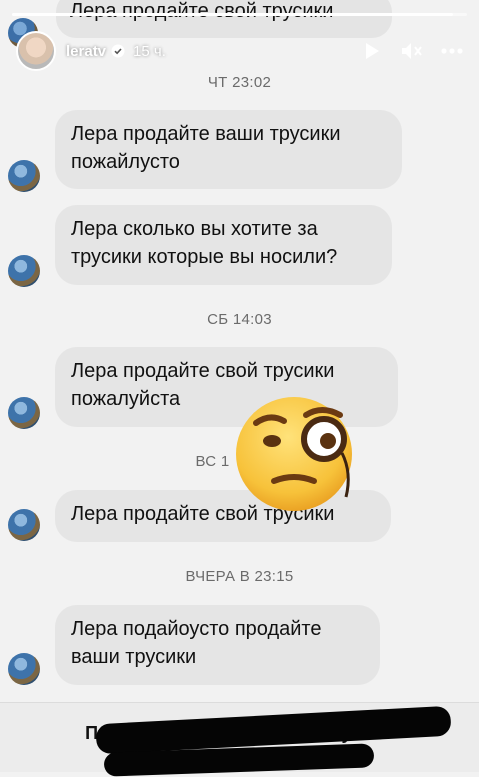 The height and width of the screenshot is (777, 479). Describe the element at coordinates (212, 461) in the screenshot. I see `timestamp-sun: ВС 1` at that location.